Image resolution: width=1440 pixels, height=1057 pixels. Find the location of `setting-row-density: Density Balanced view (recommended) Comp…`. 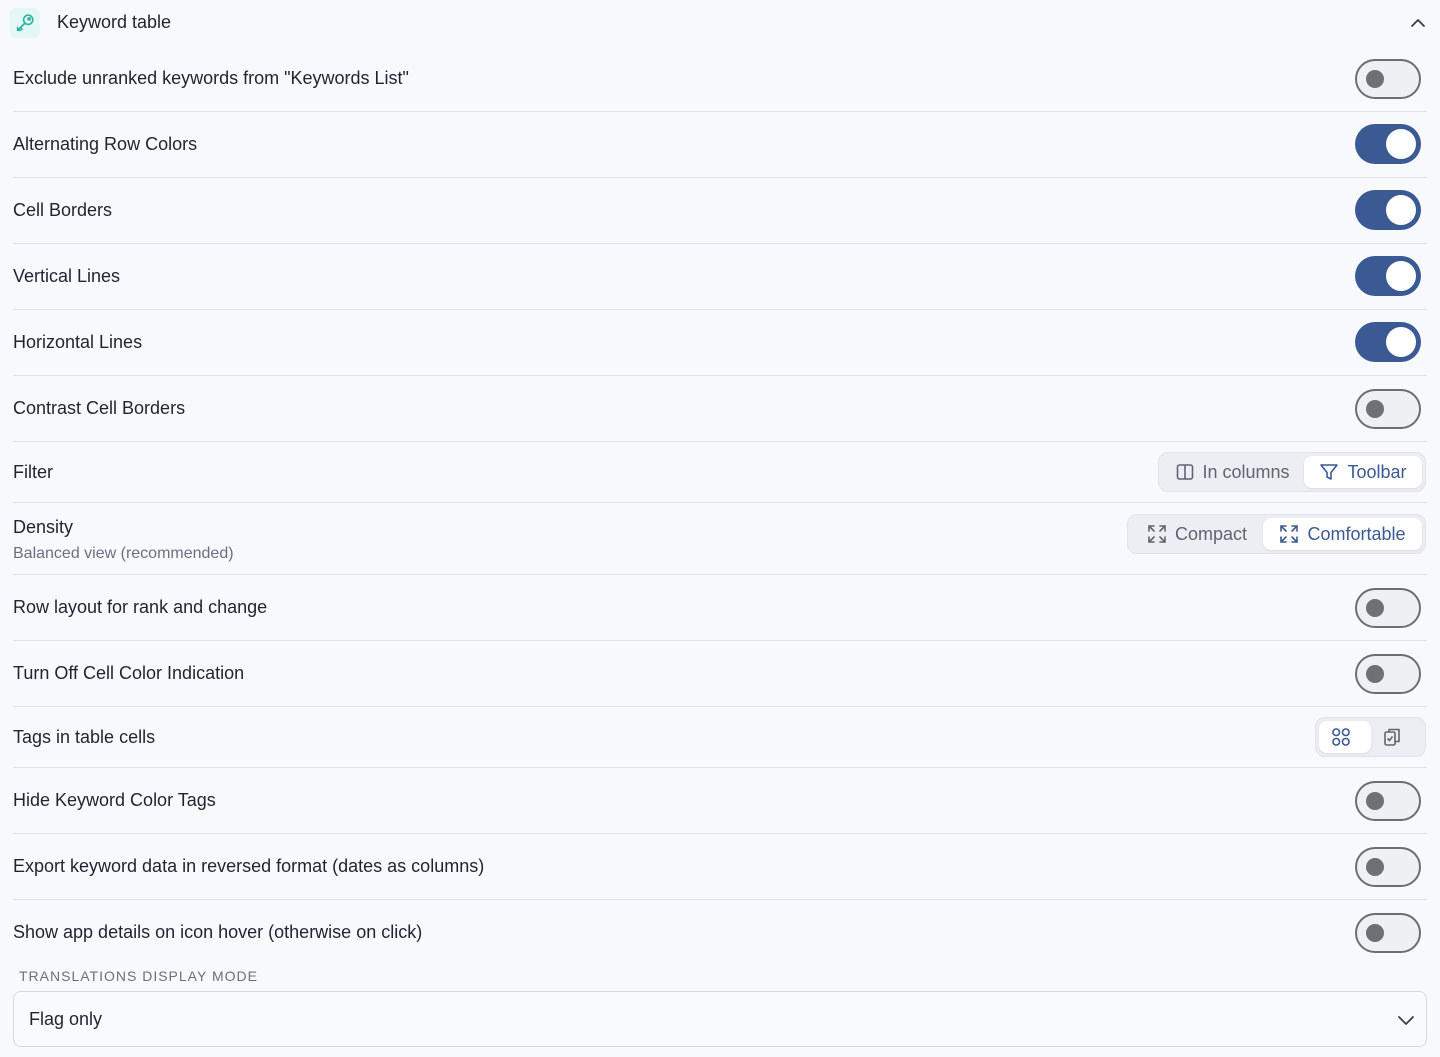

setting-row-density: Density Balanced view (recommended) Comp… is located at coordinates (720, 539).